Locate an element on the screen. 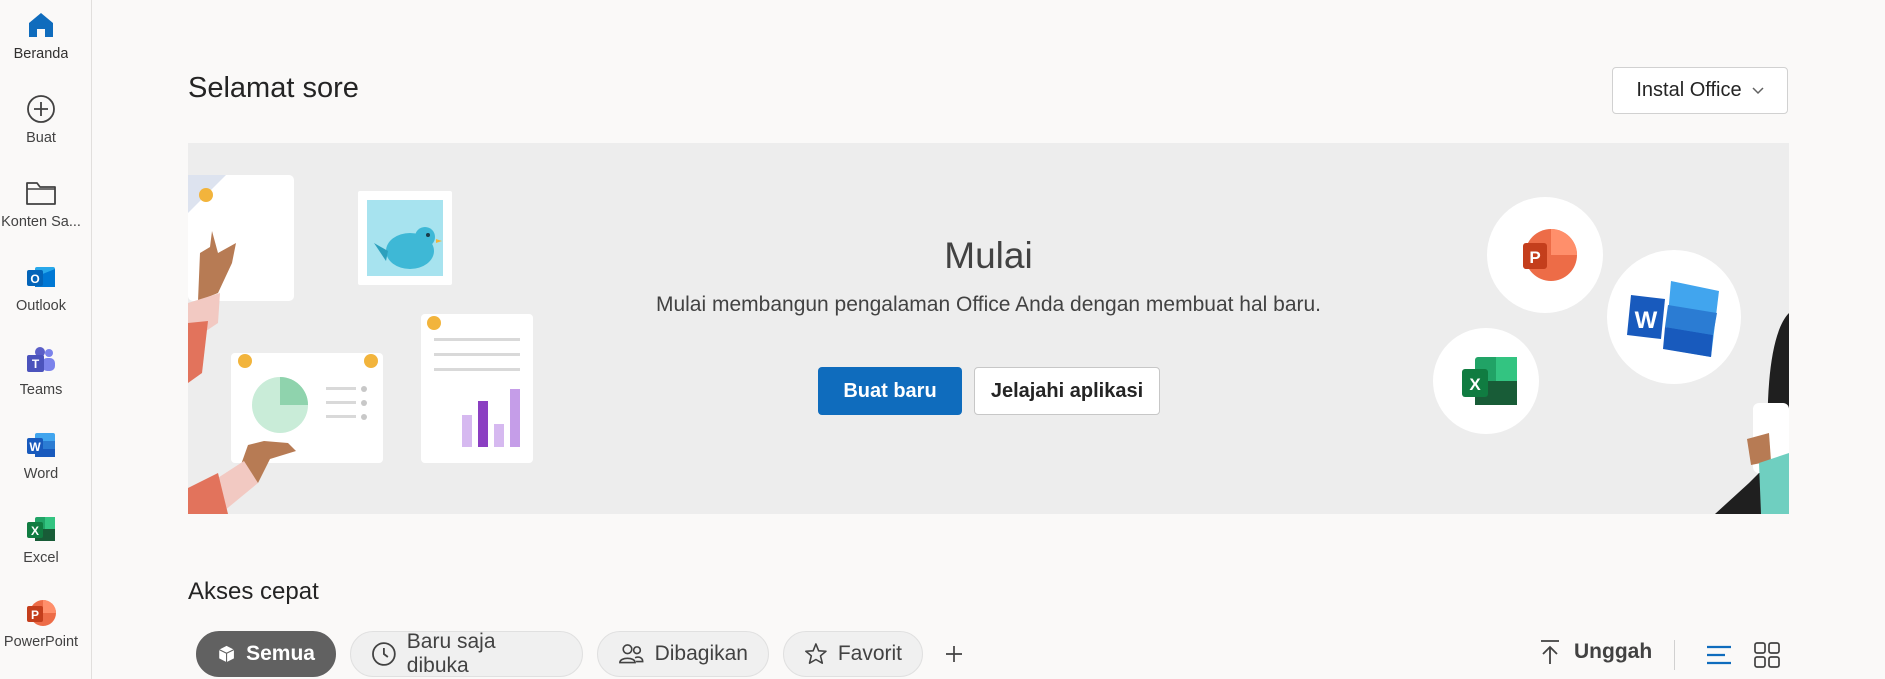  nav-item-word: W Word is located at coordinates (41, 462).